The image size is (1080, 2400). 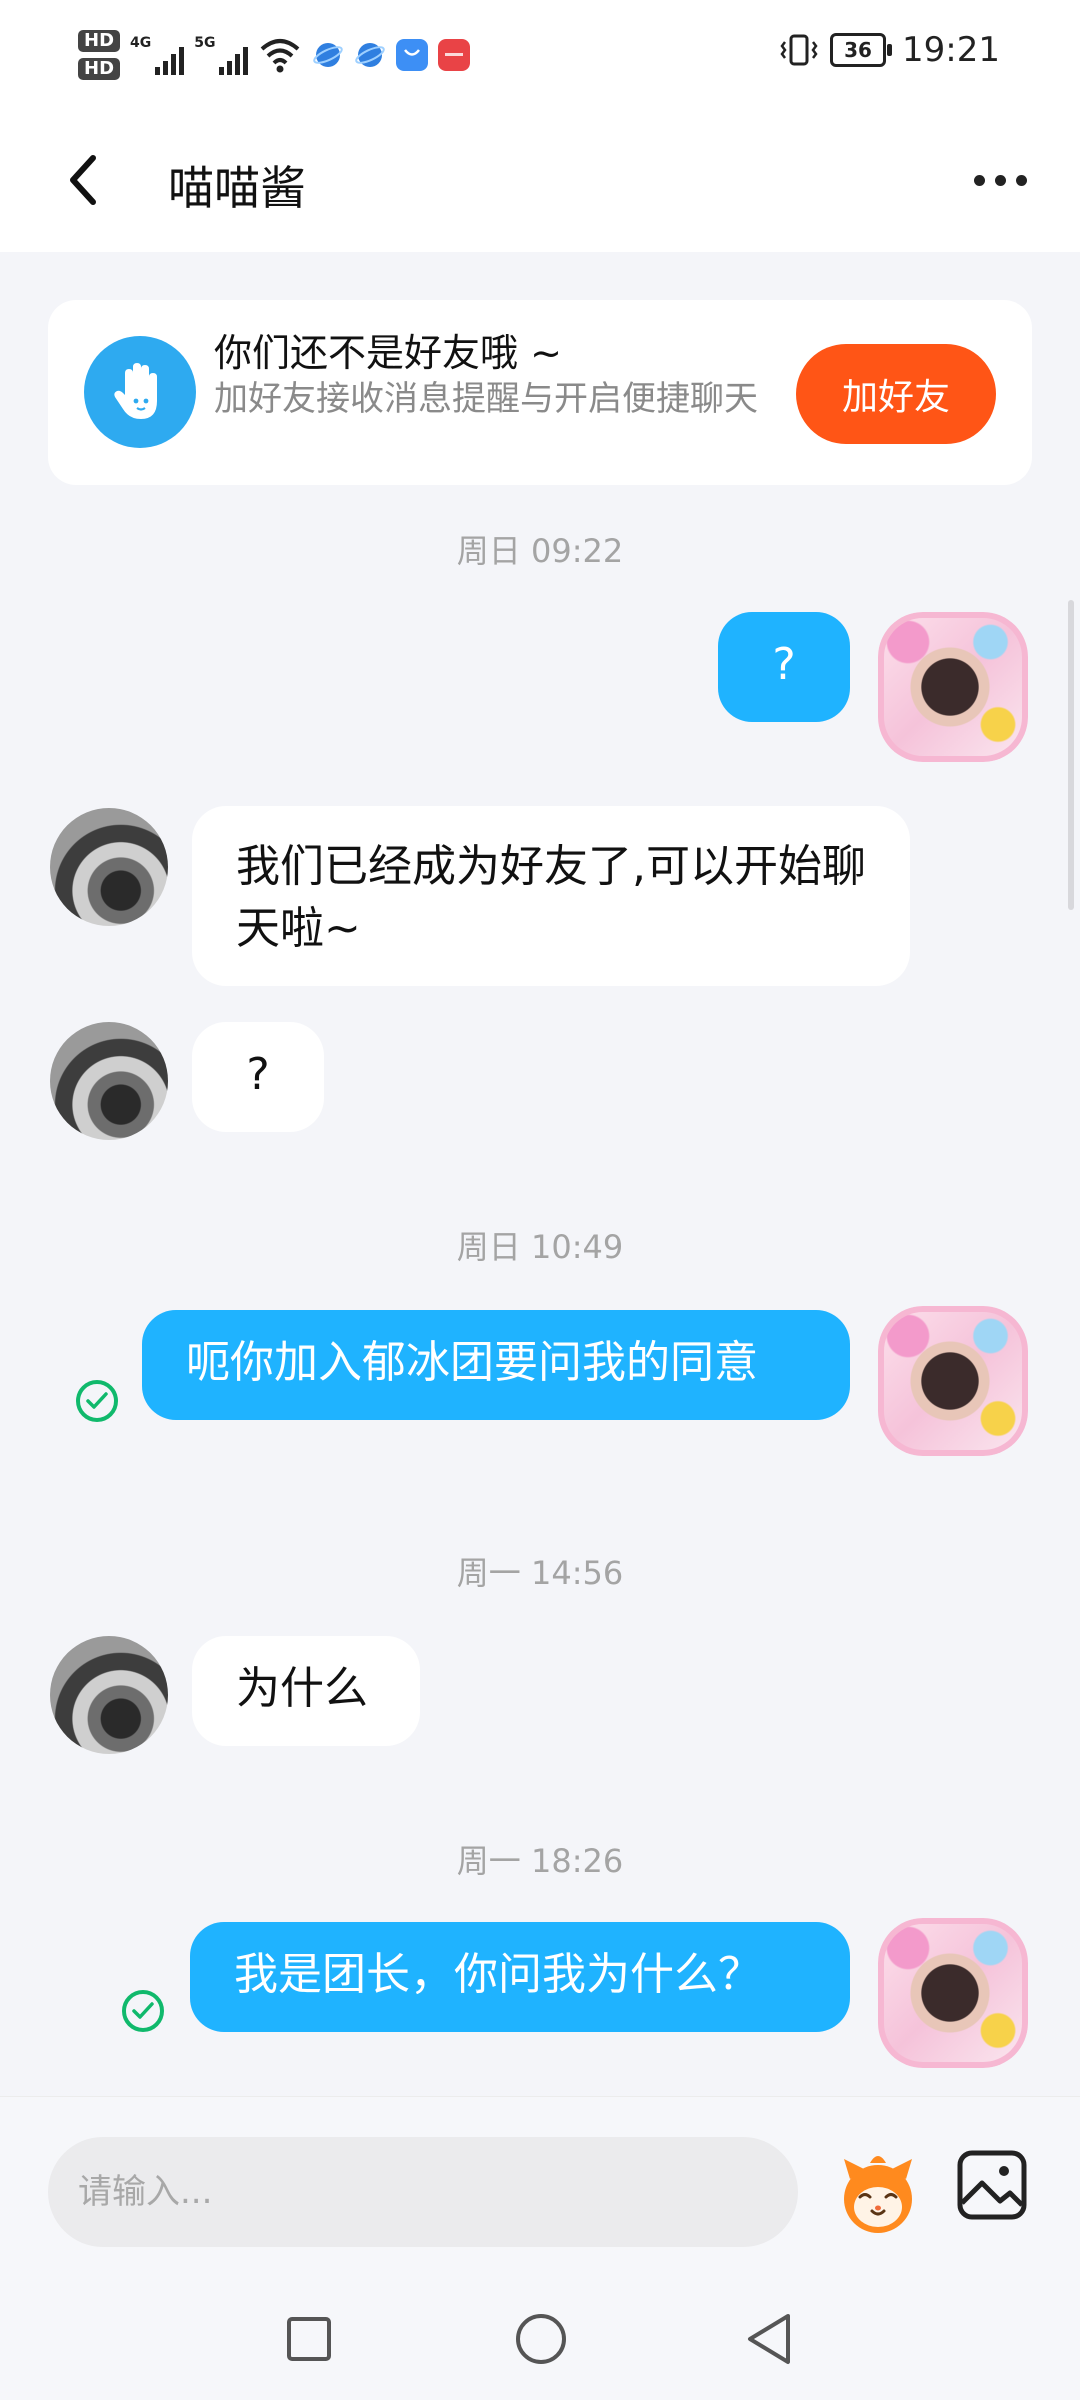 What do you see at coordinates (540, 55) in the screenshot?
I see `status-bar: HD HD 4G 5G 36 19:21` at bounding box center [540, 55].